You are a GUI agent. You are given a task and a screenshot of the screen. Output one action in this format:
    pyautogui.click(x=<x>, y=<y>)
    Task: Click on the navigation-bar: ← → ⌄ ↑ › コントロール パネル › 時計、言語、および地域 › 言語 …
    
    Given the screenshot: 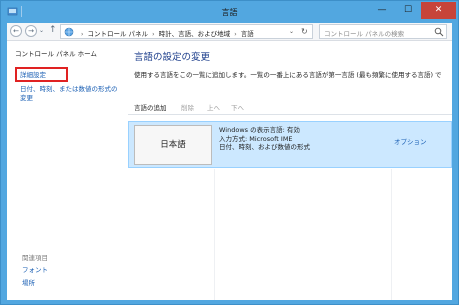 What is the action you would take?
    pyautogui.click(x=229, y=32)
    